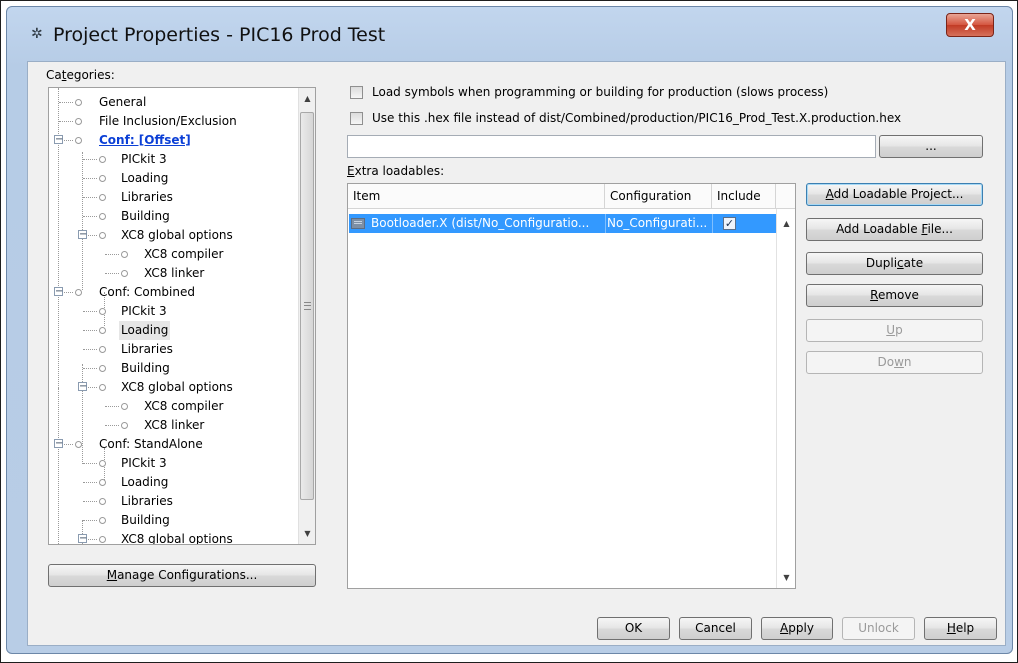 This screenshot has width=1018, height=663. Describe the element at coordinates (878, 628) in the screenshot. I see `unlock-button: Unlock` at that location.